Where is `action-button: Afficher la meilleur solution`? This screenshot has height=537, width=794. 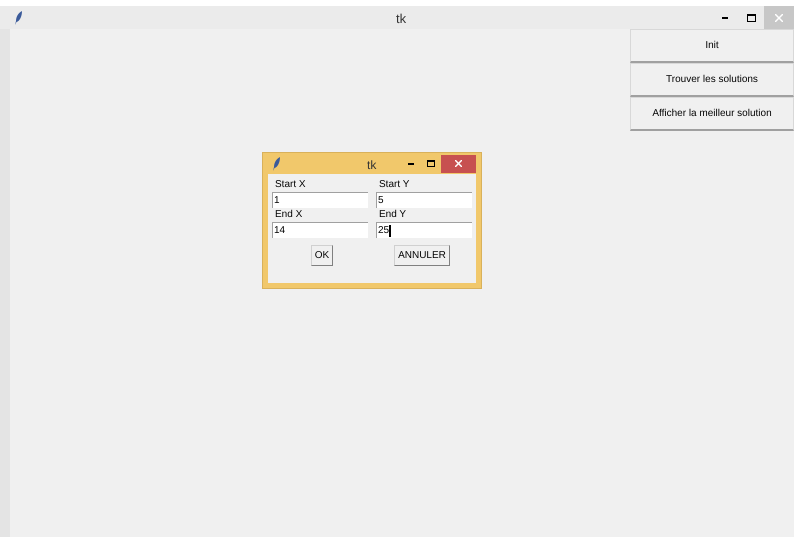 action-button: Afficher la meilleur solution is located at coordinates (712, 114).